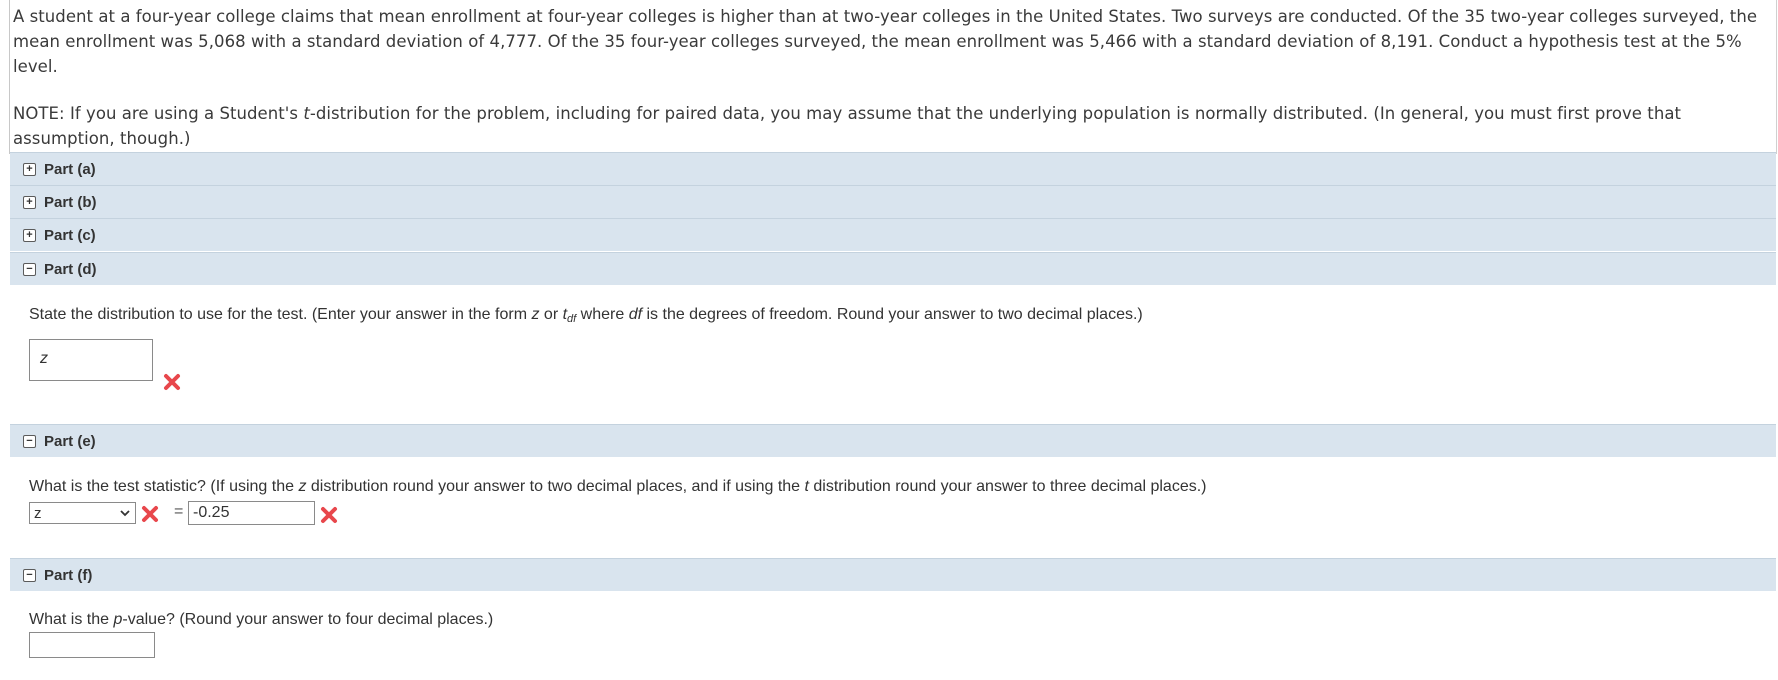 This screenshot has width=1778, height=680. Describe the element at coordinates (893, 201) in the screenshot. I see `part-b-header: + Part (b)` at that location.